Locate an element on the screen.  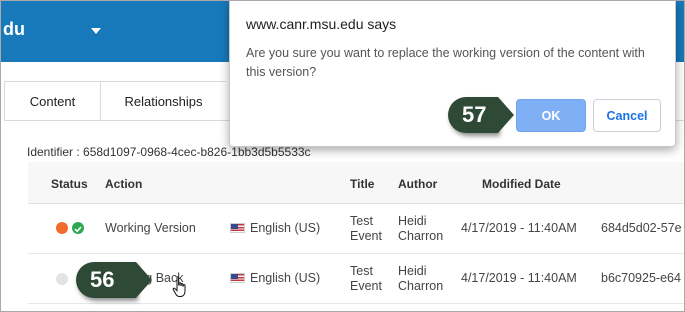
circle-icon is located at coordinates (62, 279).